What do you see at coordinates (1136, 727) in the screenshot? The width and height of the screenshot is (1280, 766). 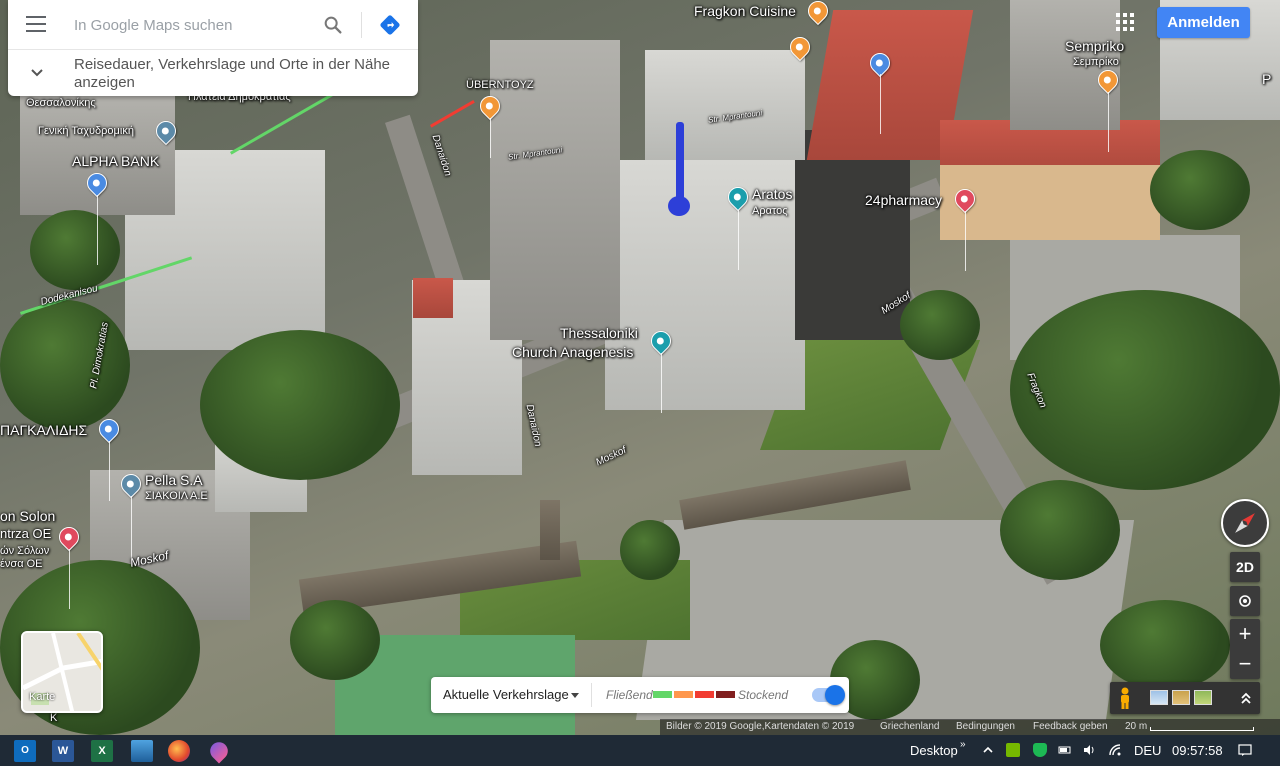 I see `footer-scale-label: 20 m` at bounding box center [1136, 727].